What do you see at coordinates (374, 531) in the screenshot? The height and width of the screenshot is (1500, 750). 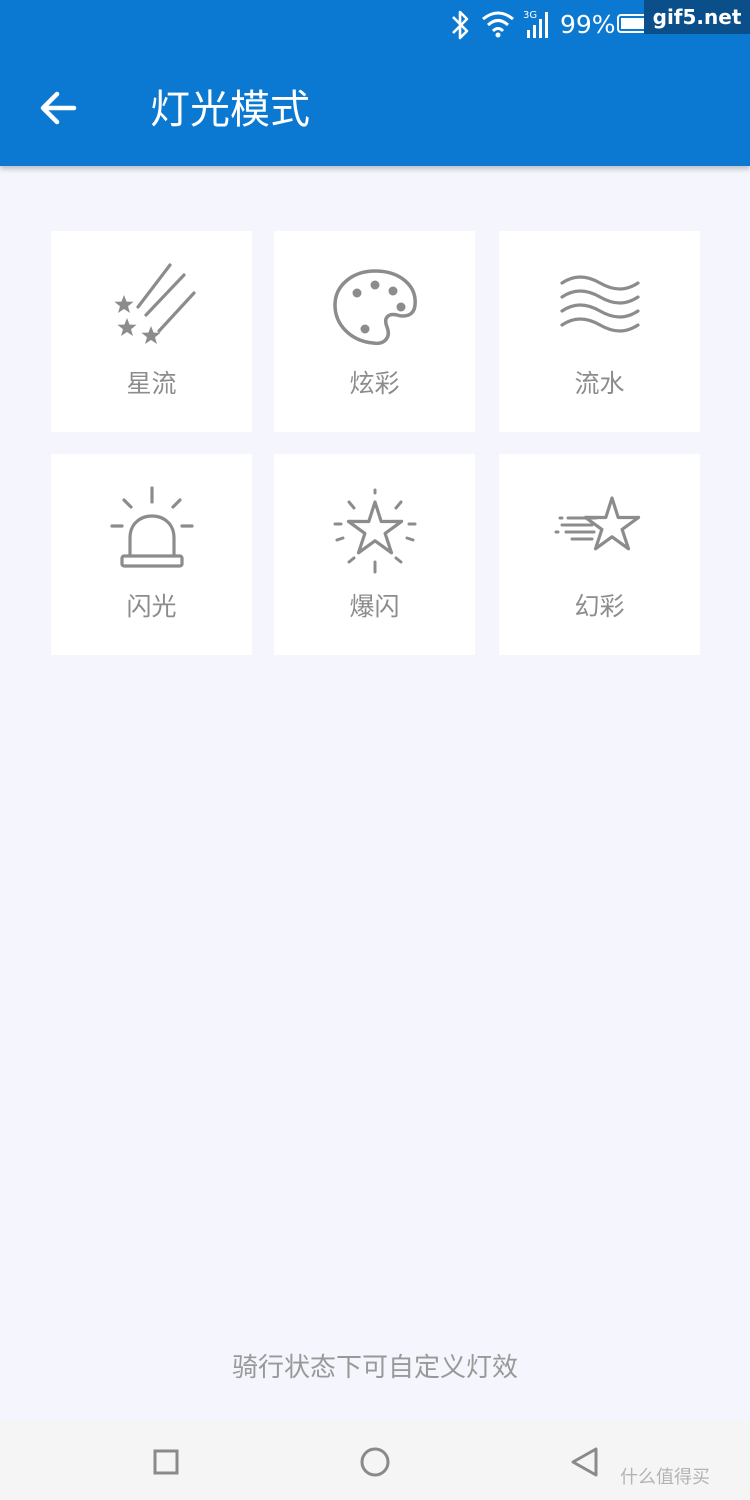 I see `star-burst-icon` at bounding box center [374, 531].